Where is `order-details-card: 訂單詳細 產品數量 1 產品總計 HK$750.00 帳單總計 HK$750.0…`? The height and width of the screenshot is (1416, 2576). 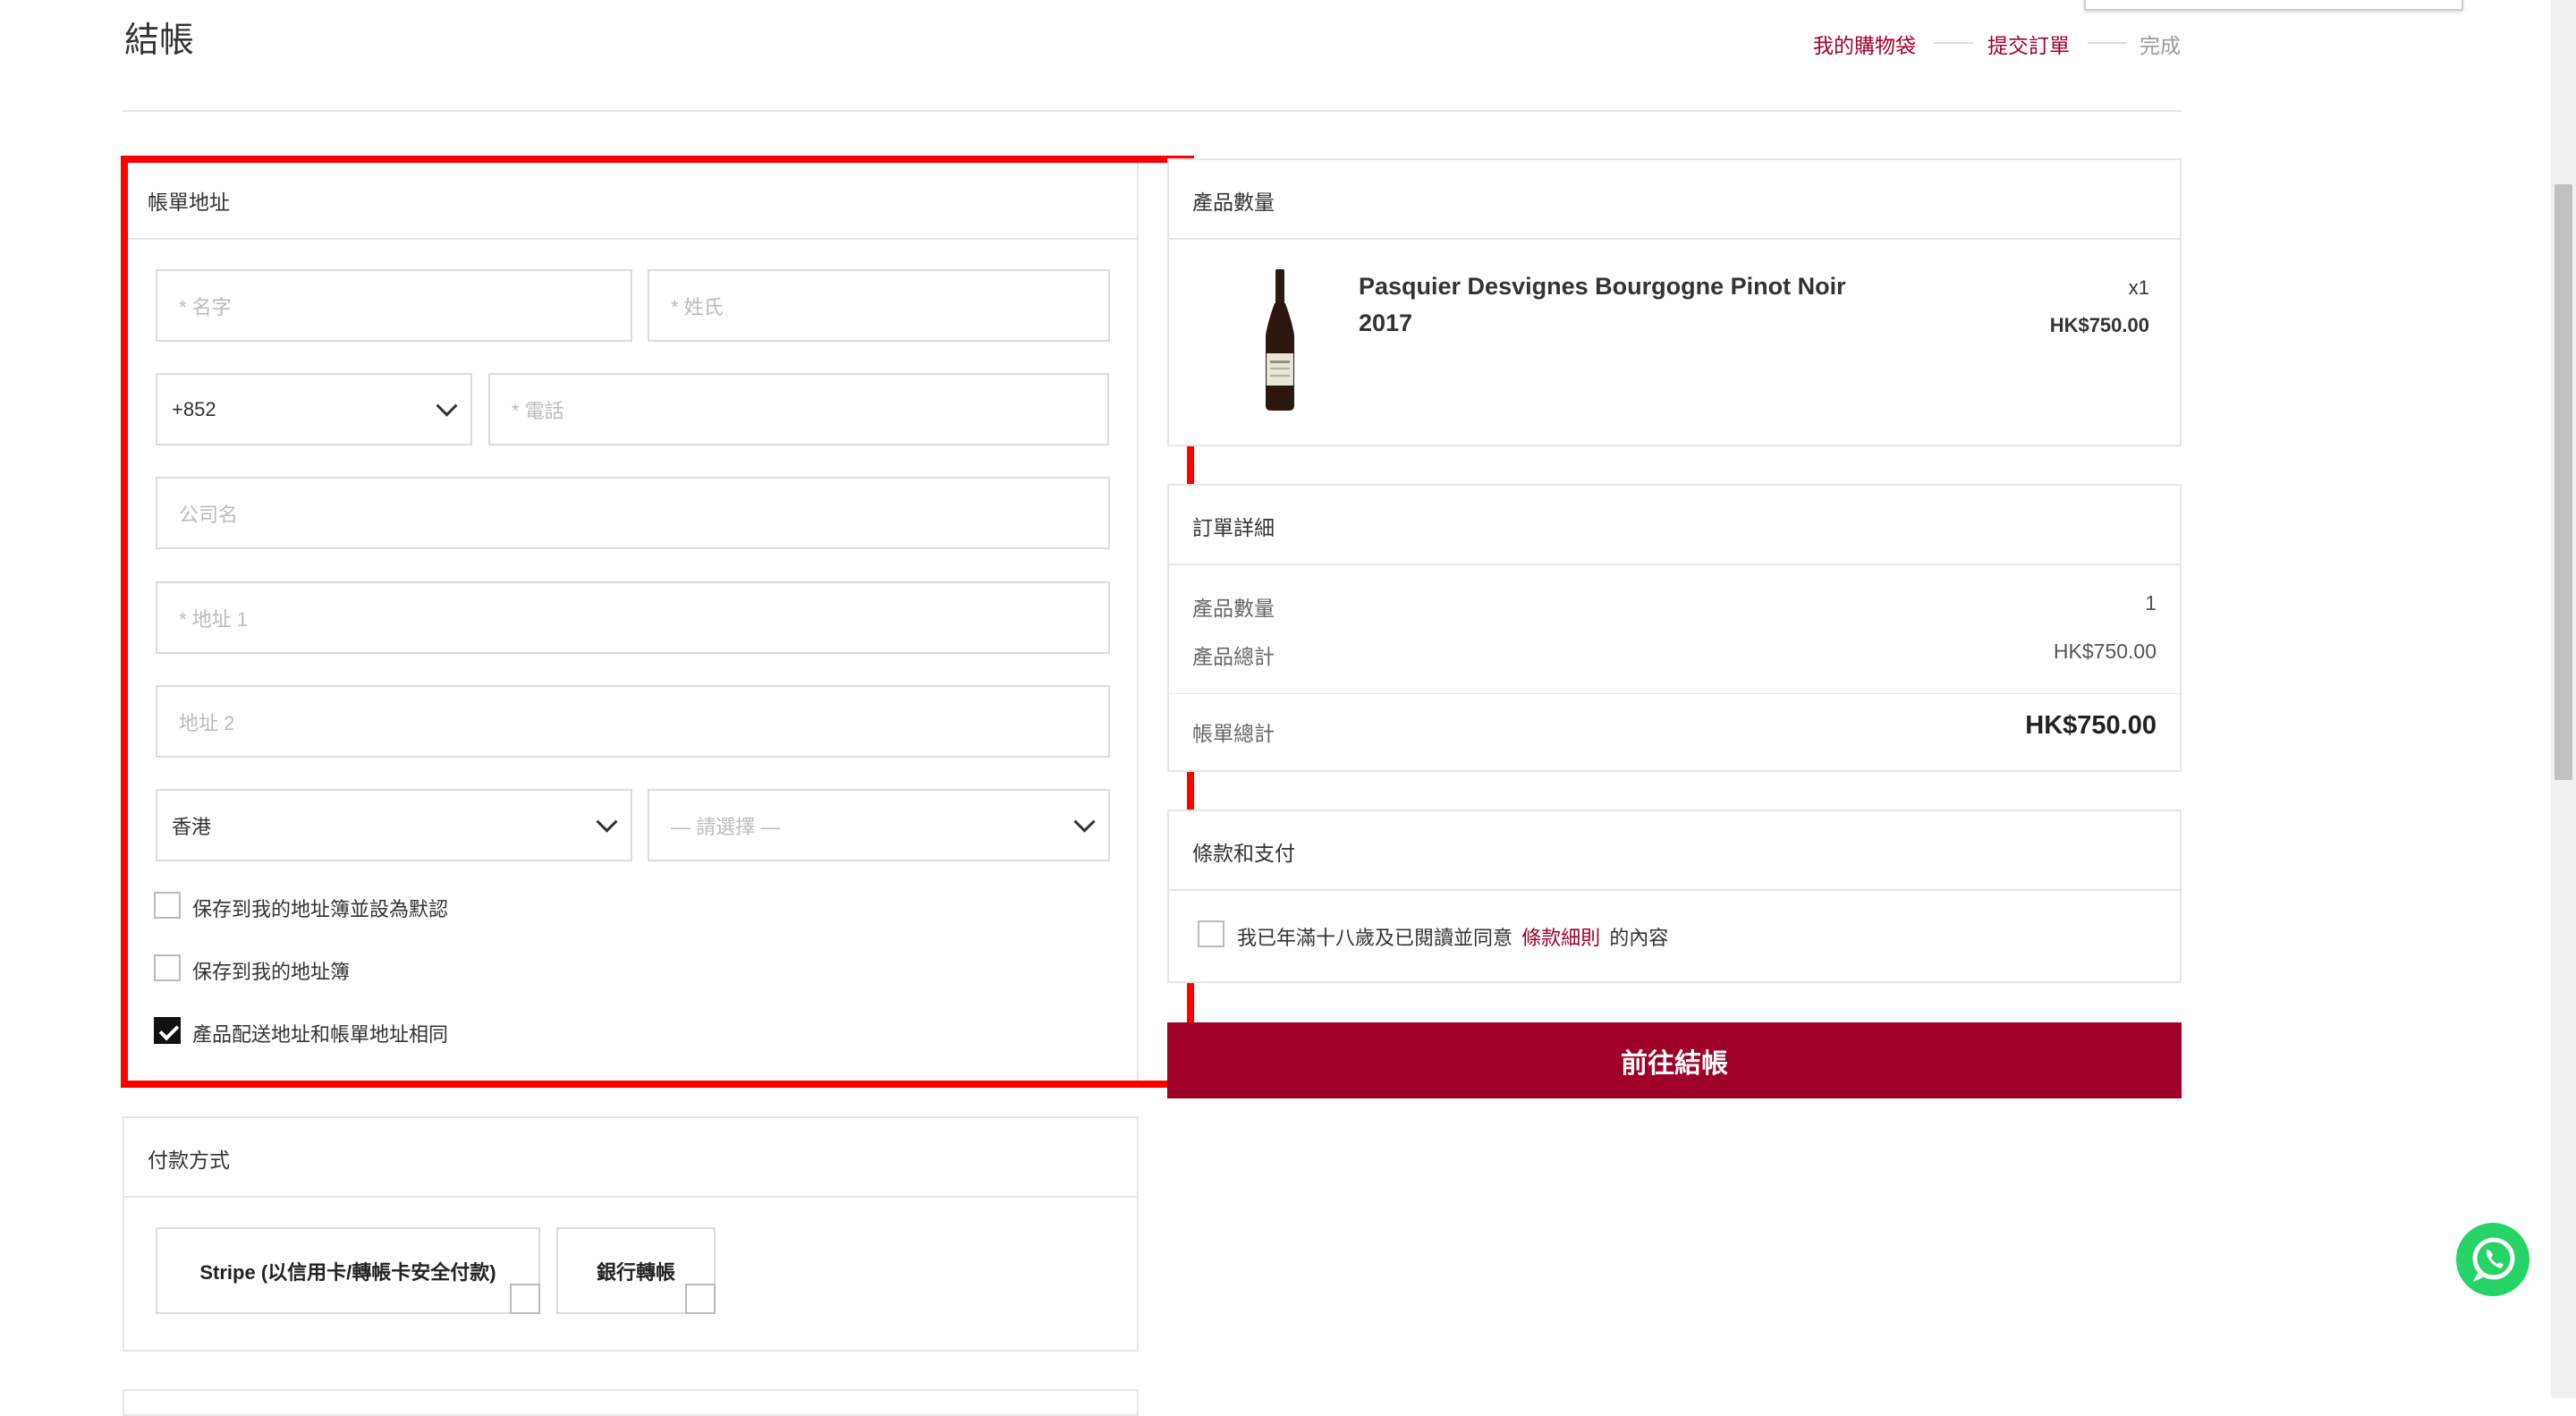 order-details-card: 訂單詳細 產品數量 1 產品總計 HK$750.00 帳單總計 HK$750.0… is located at coordinates (1674, 628).